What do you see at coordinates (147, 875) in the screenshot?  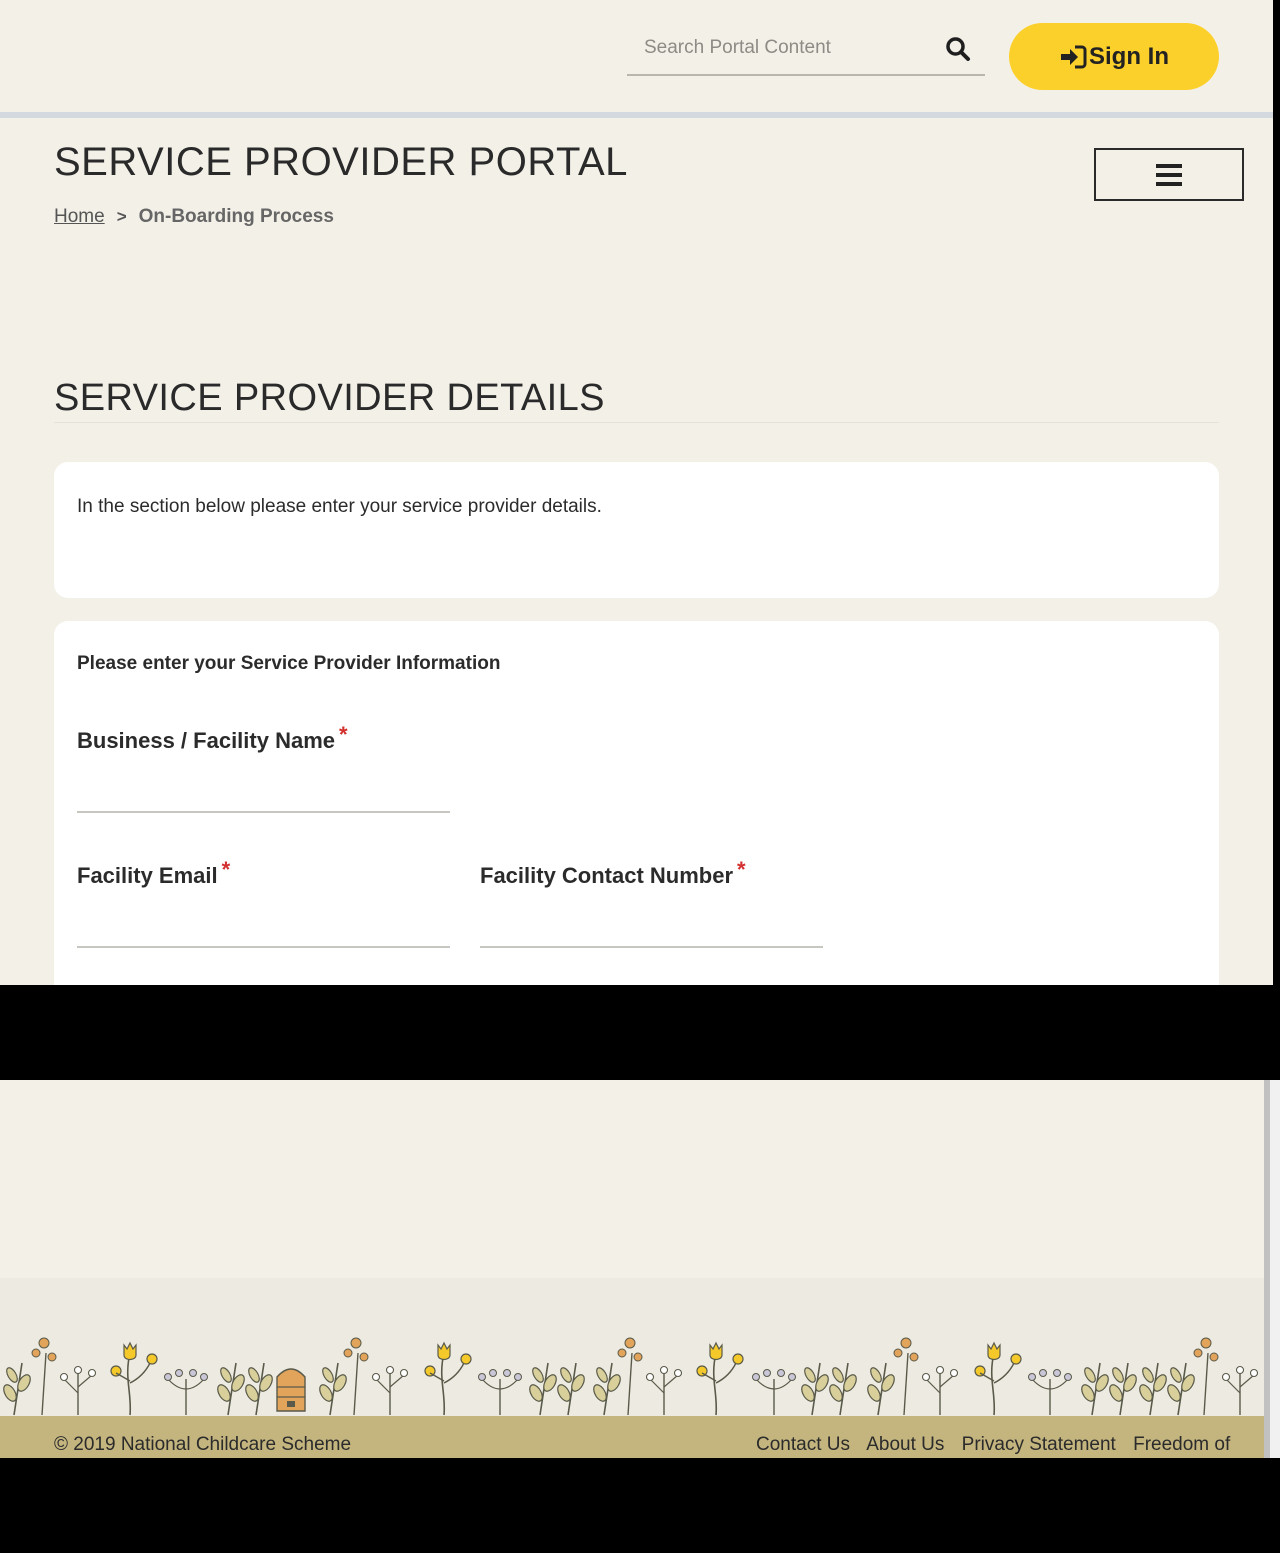 I see `facility-email-label-text: Facility Email` at bounding box center [147, 875].